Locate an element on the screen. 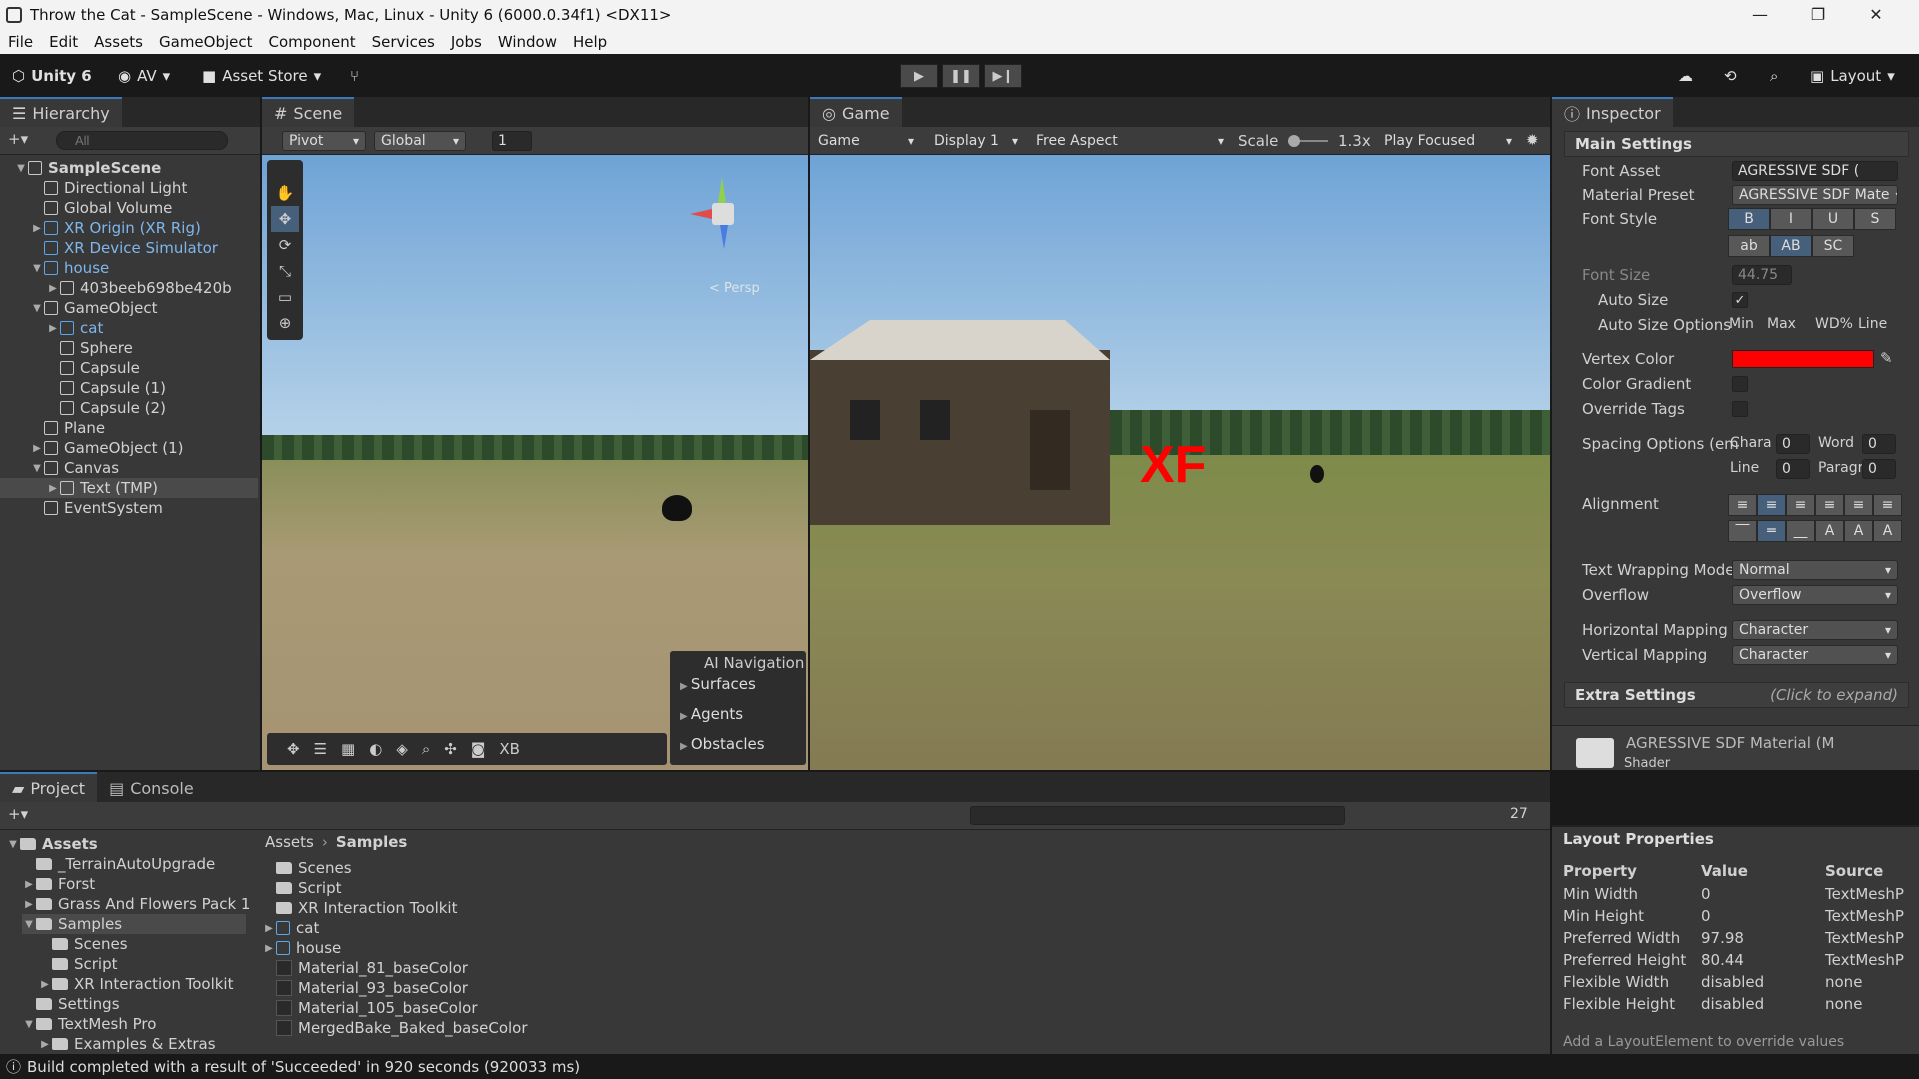  project-folder-item: ▼ TextMesh Pro is located at coordinates (89, 1024).